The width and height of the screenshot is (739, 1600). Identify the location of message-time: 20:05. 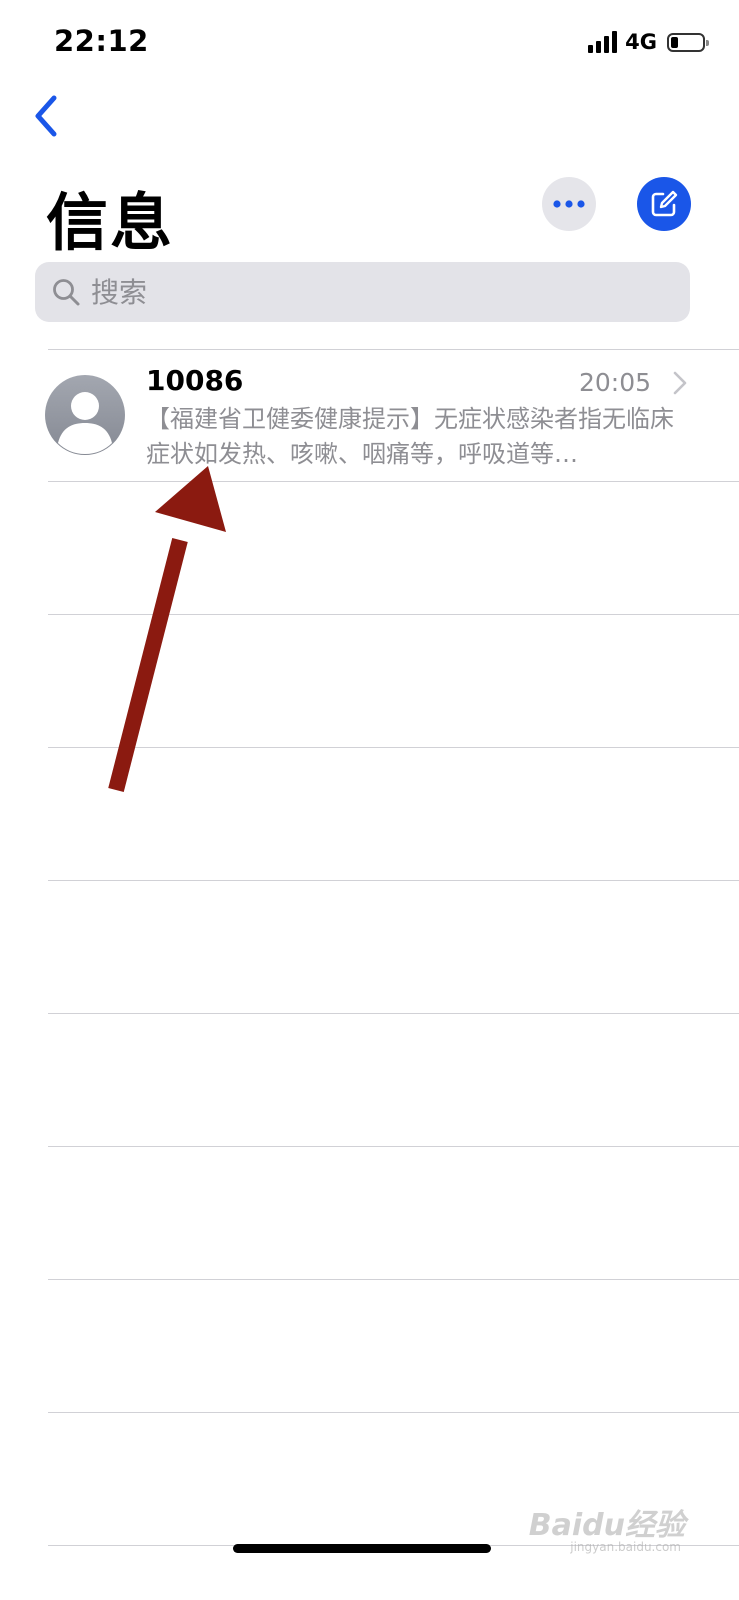
(614, 382).